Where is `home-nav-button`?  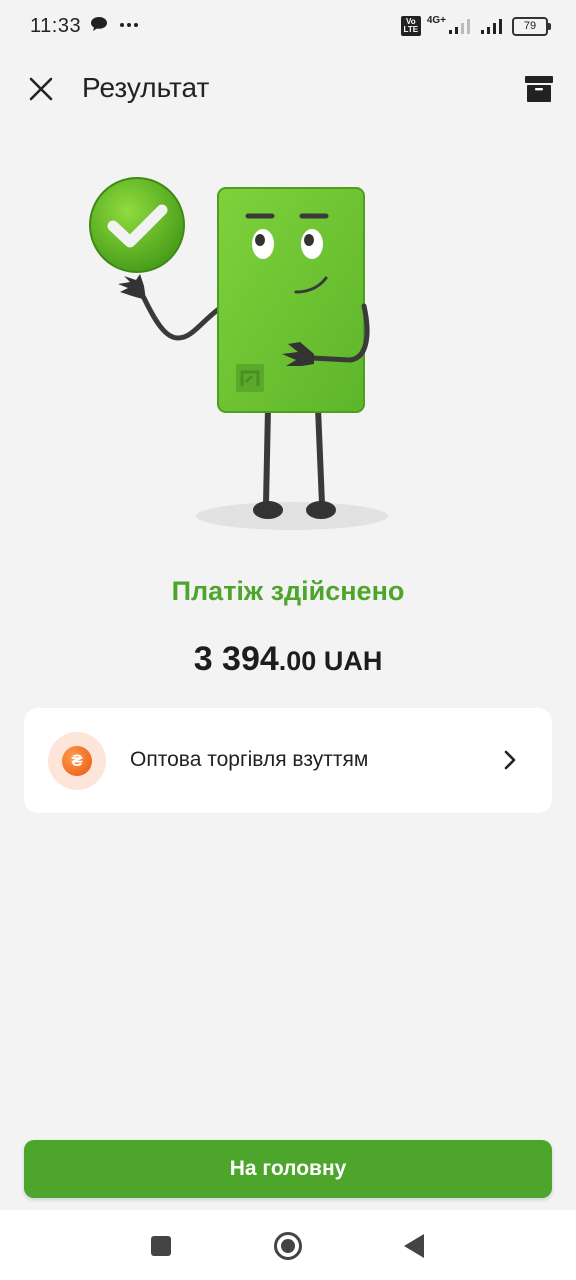 home-nav-button is located at coordinates (288, 1246).